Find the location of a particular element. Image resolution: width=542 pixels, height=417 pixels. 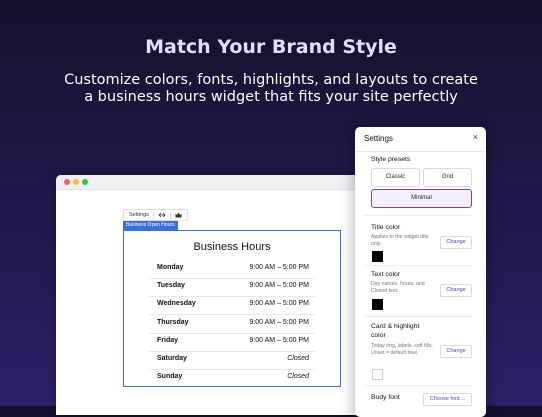

title-color-label: Title color is located at coordinates (386, 227).